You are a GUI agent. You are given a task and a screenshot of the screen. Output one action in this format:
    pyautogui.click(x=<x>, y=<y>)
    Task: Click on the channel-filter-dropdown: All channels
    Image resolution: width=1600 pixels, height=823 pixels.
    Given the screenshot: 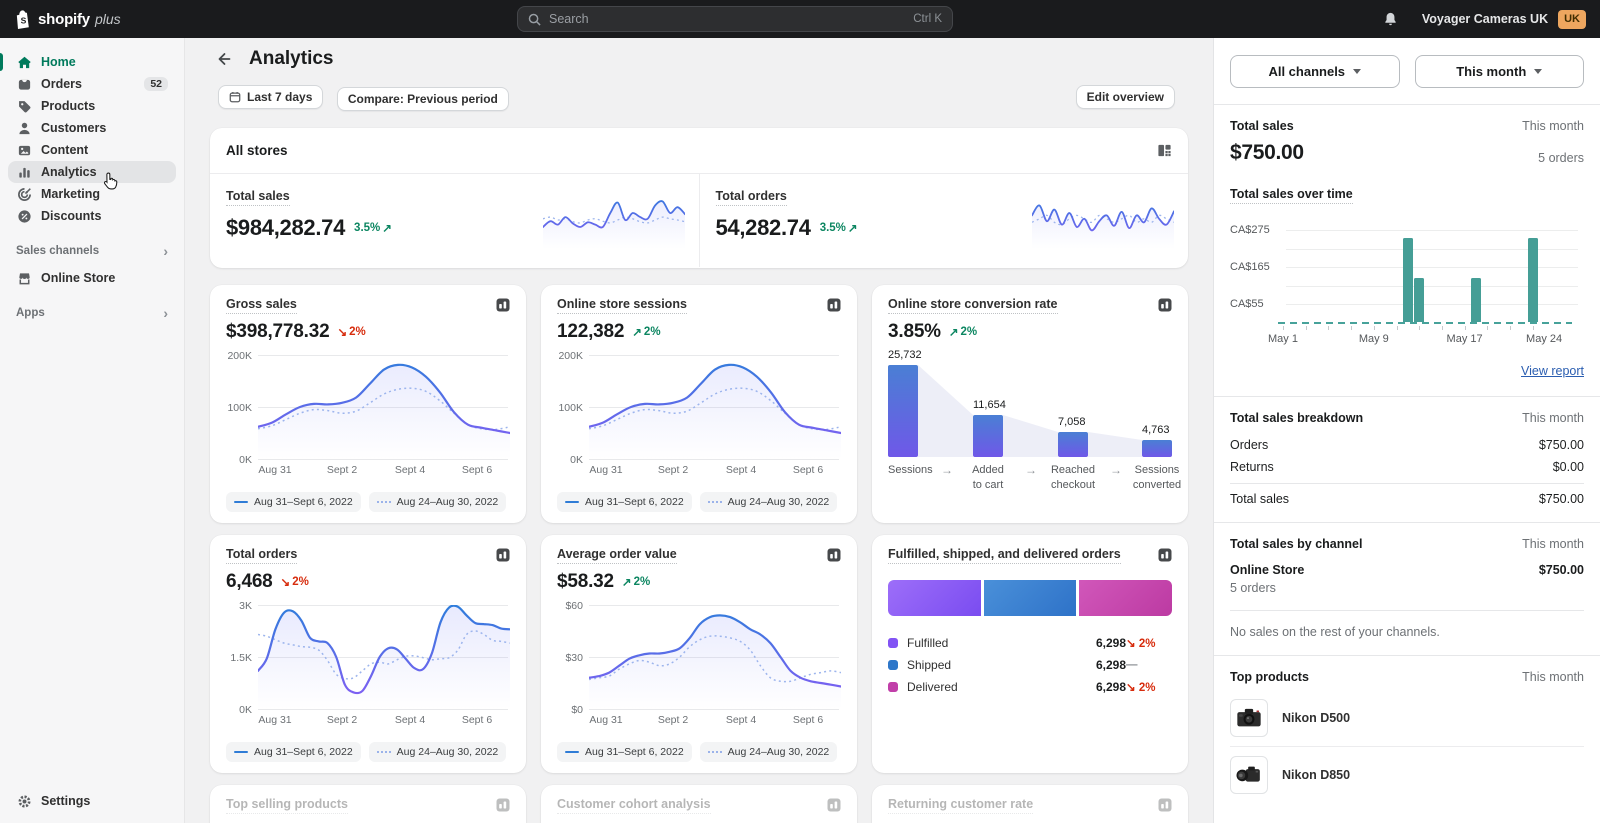 What is the action you would take?
    pyautogui.click(x=1315, y=71)
    